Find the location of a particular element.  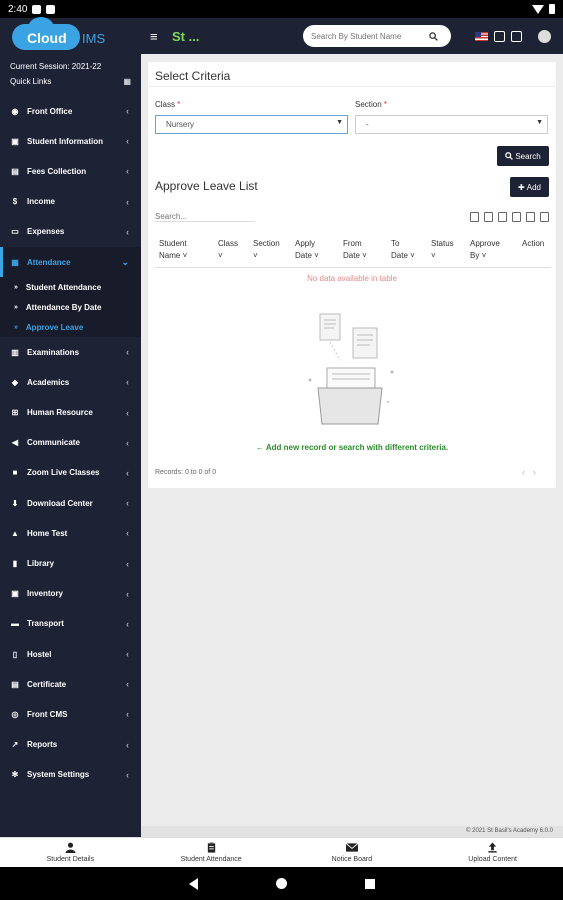

sidebar-item-examinations: ▥ Examinations ‹ is located at coordinates (70, 352).